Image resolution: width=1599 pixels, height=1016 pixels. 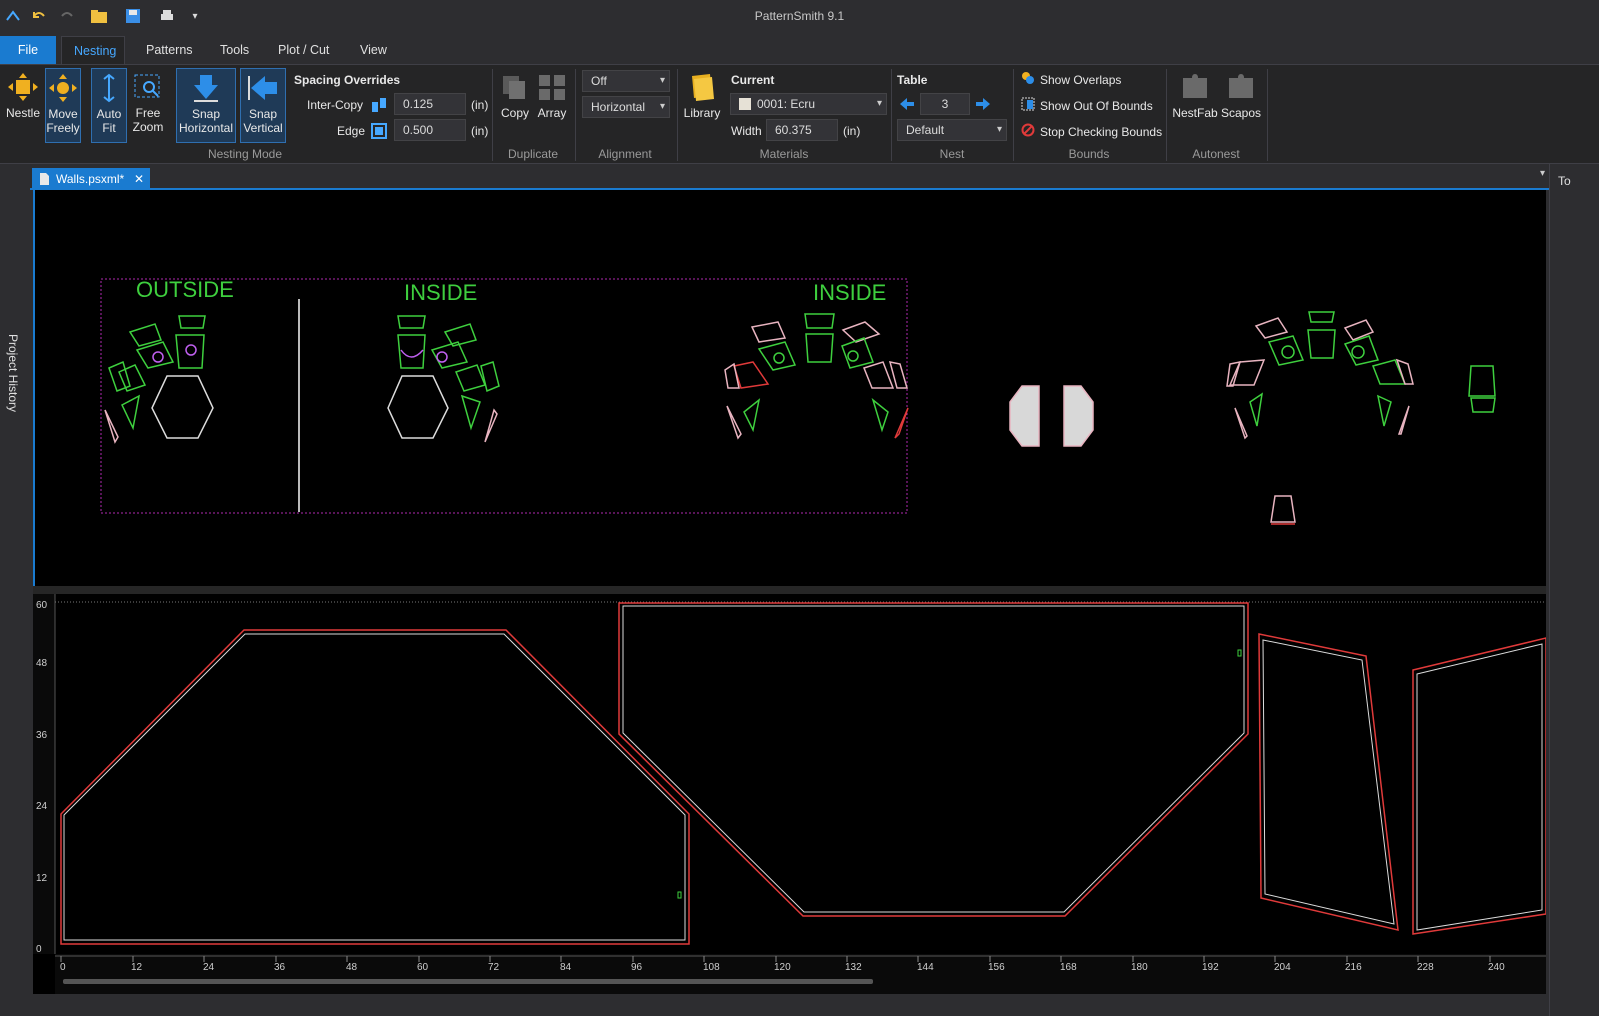 I want to click on array-icon, so click(x=552, y=87).